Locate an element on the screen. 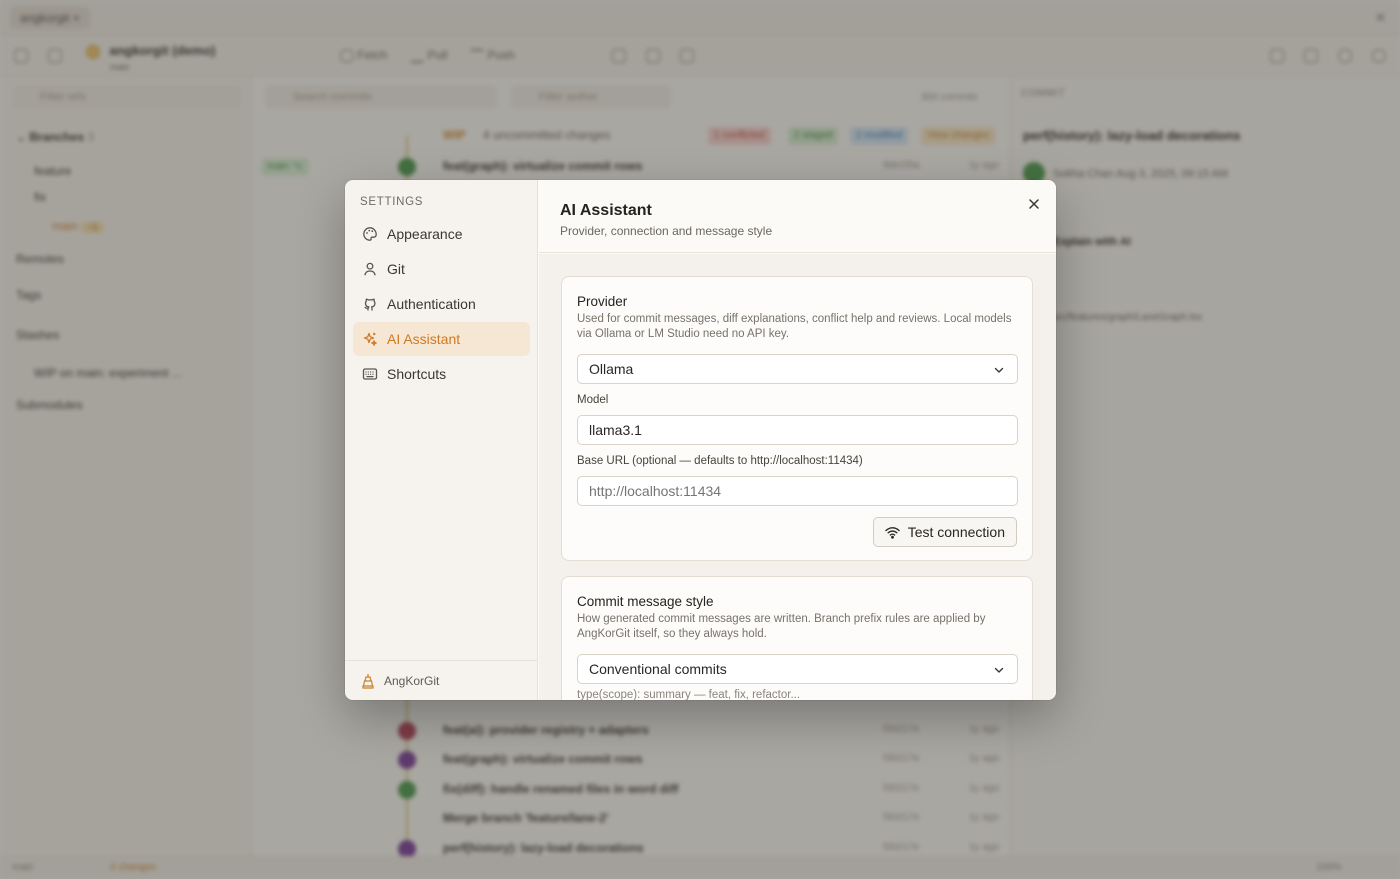 Image resolution: width=1400 pixels, height=879 pixels. close-button is located at coordinates (1034, 204).